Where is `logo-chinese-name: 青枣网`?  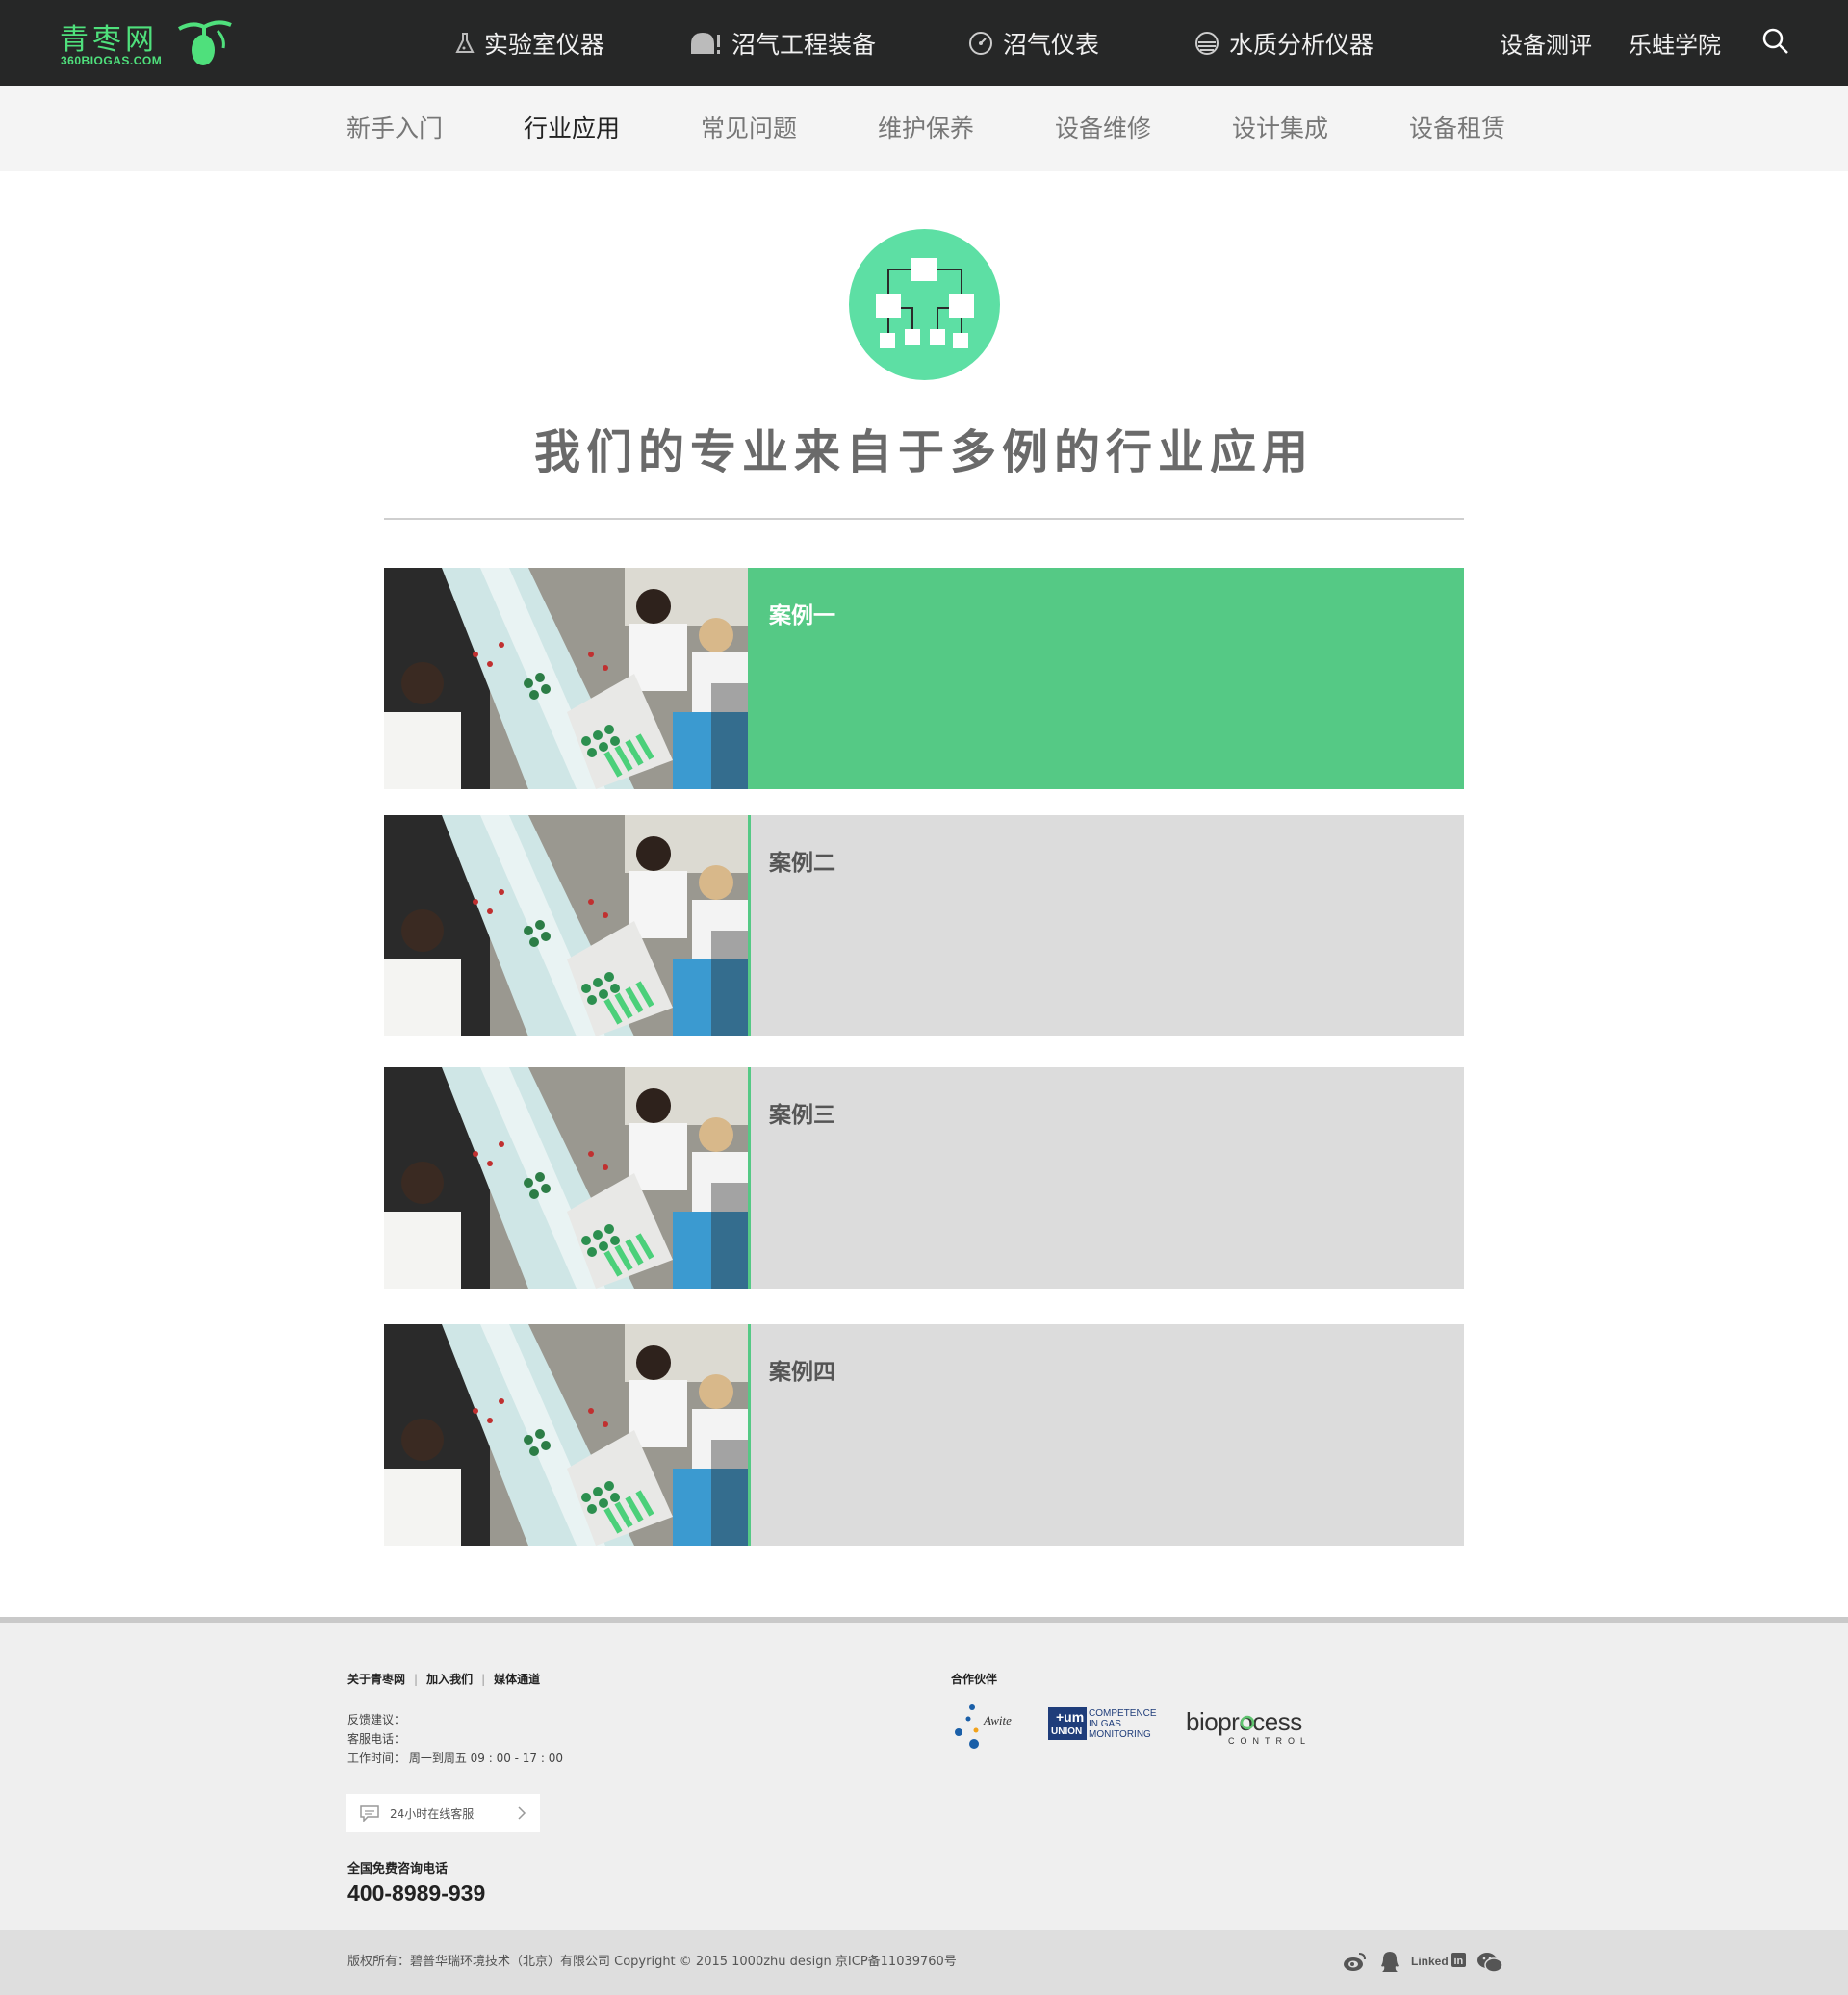
logo-chinese-name: 青枣网 is located at coordinates (109, 40).